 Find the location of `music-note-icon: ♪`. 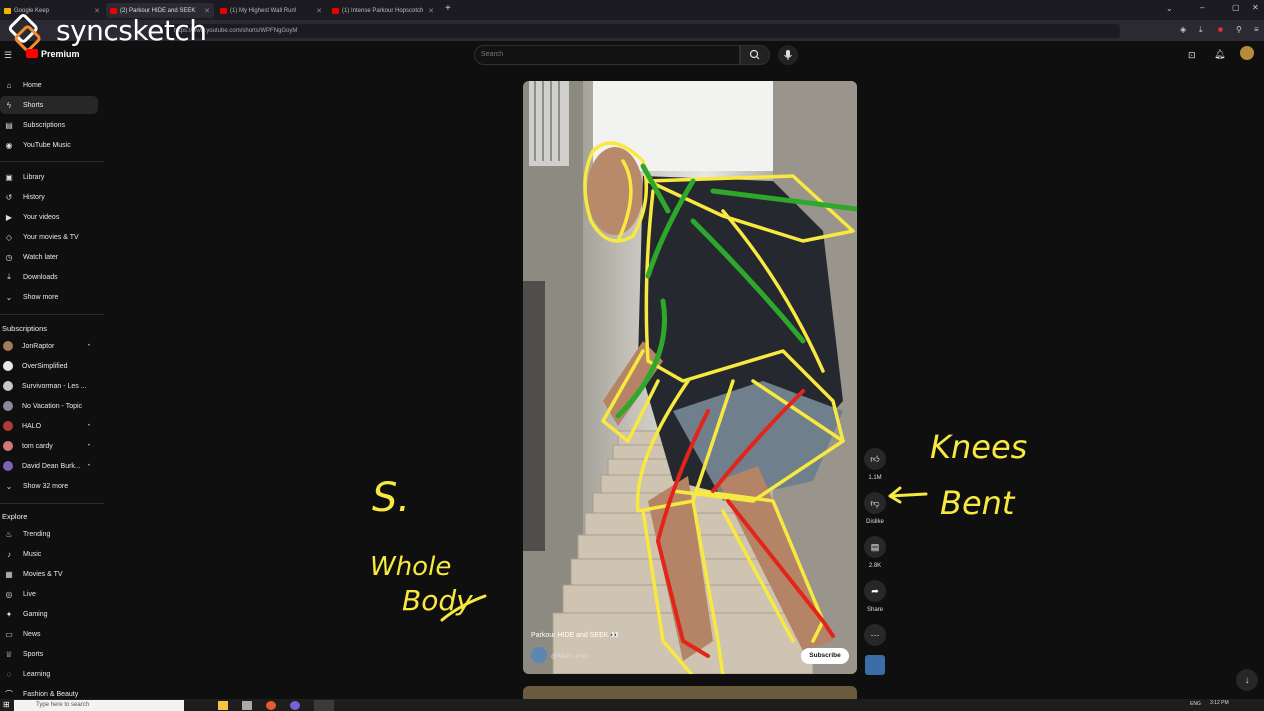

music-note-icon: ♪ is located at coordinates (9, 554).